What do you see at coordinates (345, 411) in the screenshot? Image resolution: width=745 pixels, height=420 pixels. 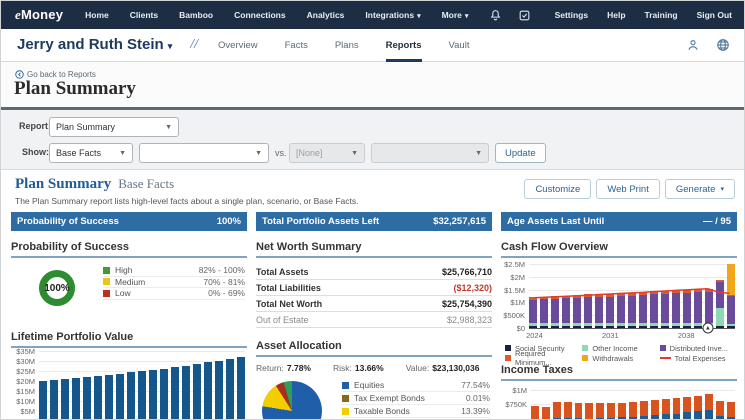 I see `taxable-bonds-swatch` at bounding box center [345, 411].